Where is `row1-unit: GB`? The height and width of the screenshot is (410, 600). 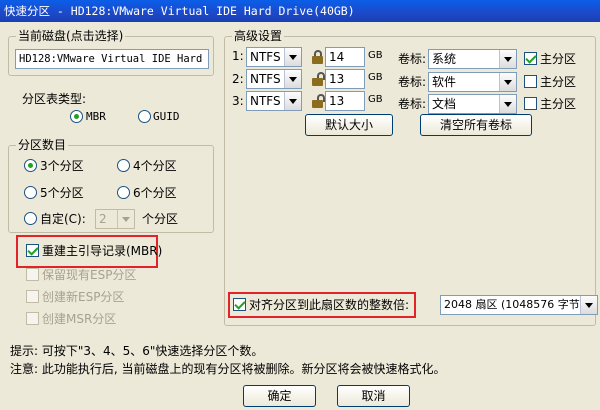 row1-unit: GB is located at coordinates (375, 55).